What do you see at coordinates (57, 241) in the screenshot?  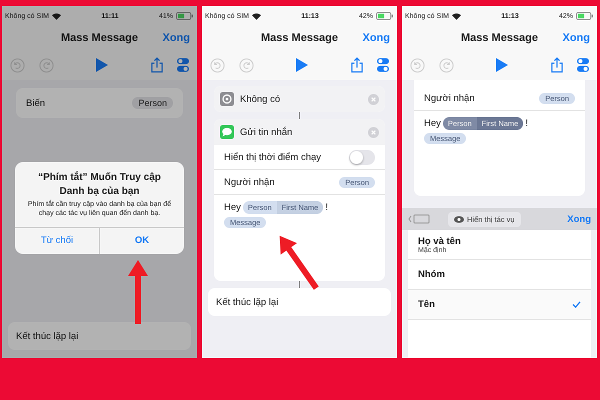 I see `dialog-button: Từ chối` at bounding box center [57, 241].